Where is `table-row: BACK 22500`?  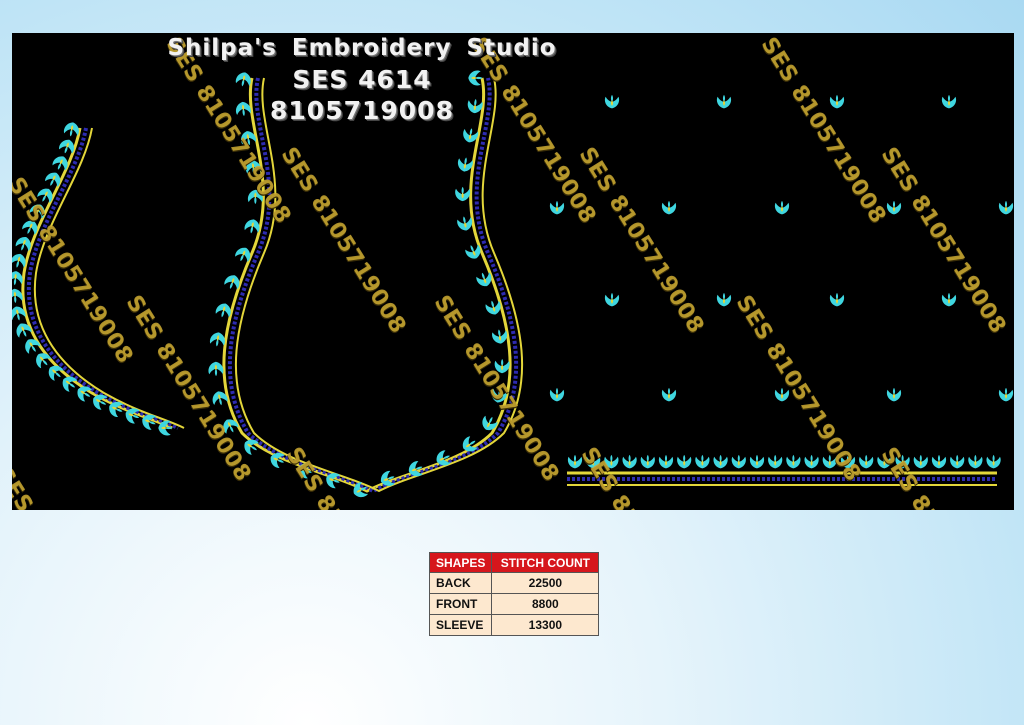
table-row: BACK 22500 is located at coordinates (514, 583).